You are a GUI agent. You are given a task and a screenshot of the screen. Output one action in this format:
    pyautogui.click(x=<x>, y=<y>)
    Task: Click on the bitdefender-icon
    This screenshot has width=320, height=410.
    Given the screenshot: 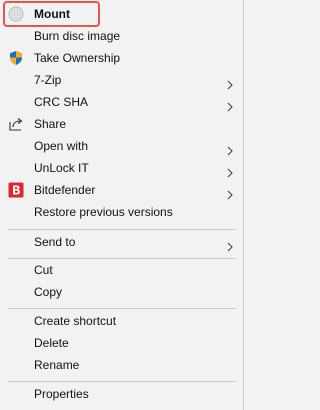 What is the action you would take?
    pyautogui.click(x=16, y=190)
    